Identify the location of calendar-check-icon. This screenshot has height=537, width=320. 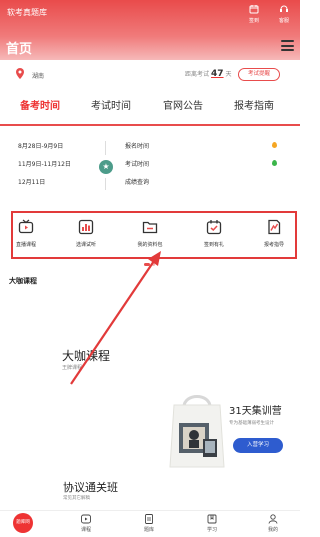
(214, 227).